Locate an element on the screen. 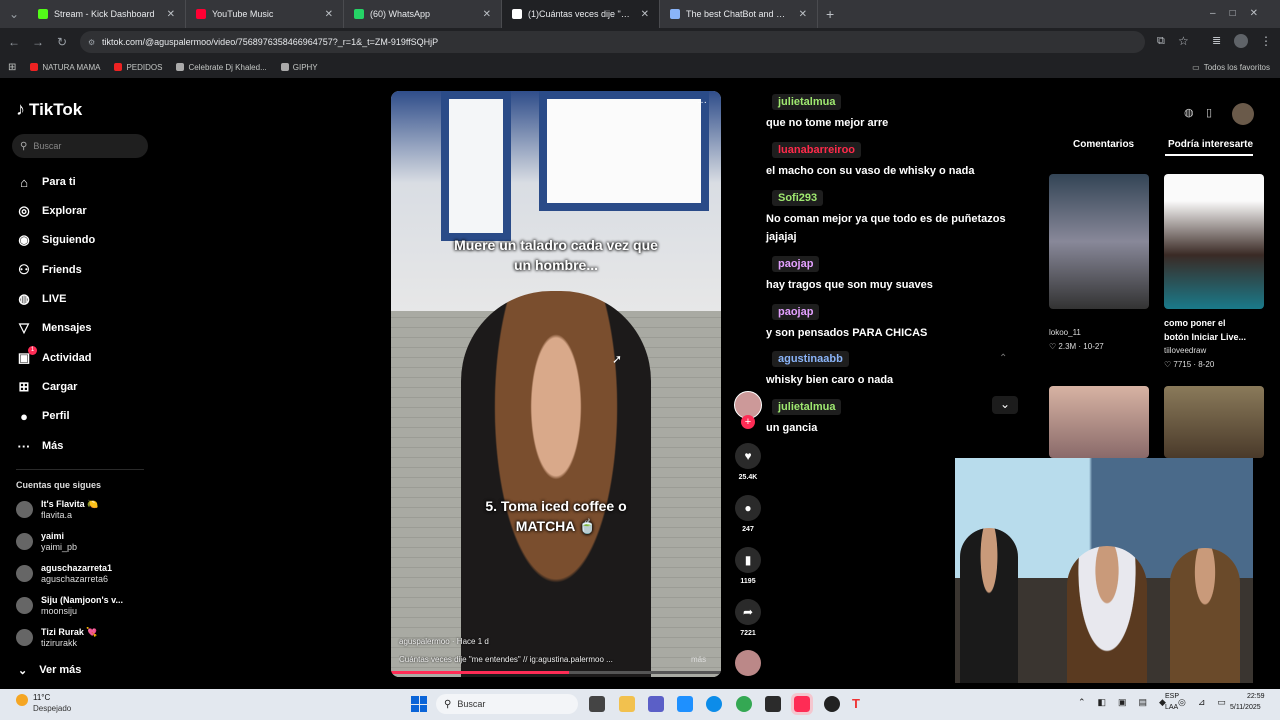  user-avatar is located at coordinates (1243, 114).